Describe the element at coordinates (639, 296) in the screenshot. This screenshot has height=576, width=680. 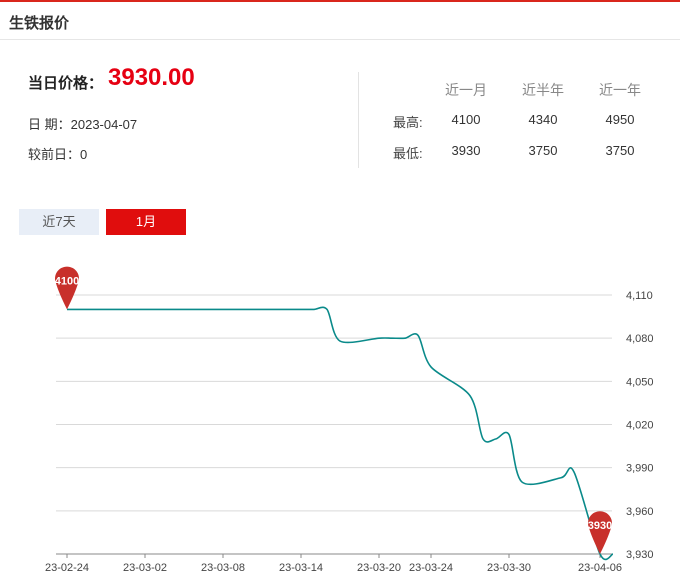
I see `y-tick-label: 4,110` at that location.